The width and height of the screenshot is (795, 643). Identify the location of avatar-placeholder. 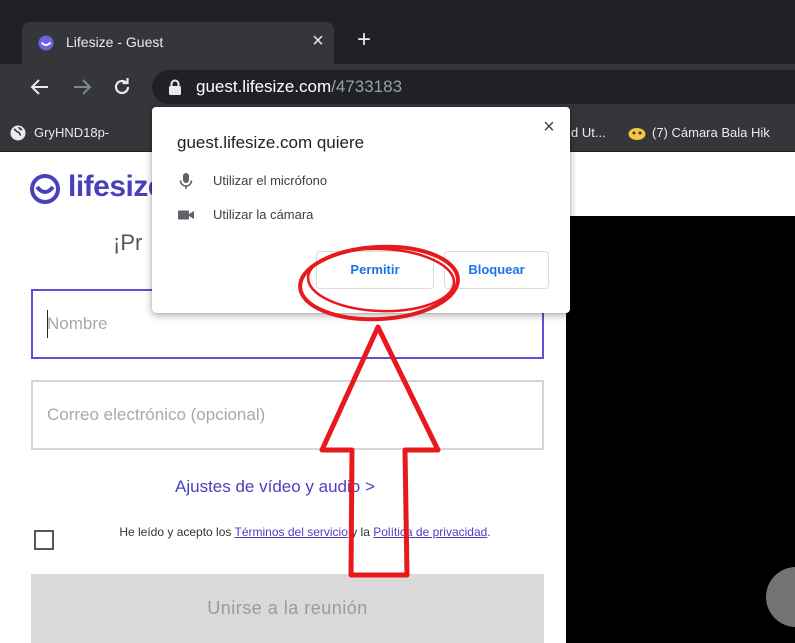
(780, 597).